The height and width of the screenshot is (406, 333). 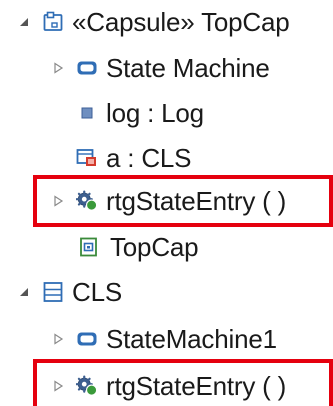 I want to click on tree-item-part-a: a : CLS, so click(x=134, y=158).